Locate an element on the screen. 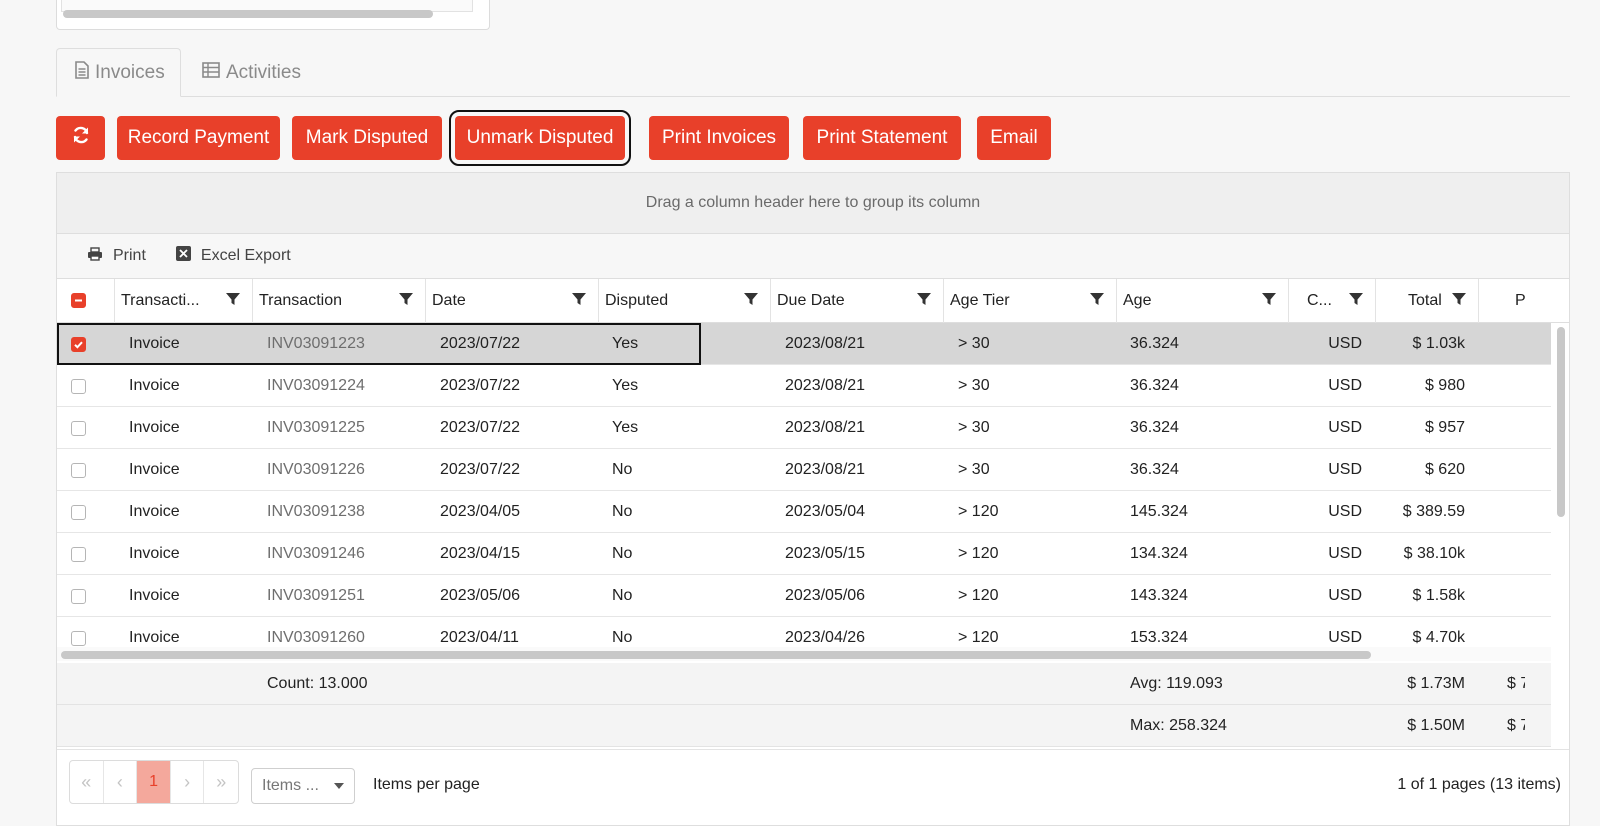 The height and width of the screenshot is (826, 1600). column-header-age: Age is located at coordinates (1203, 301).